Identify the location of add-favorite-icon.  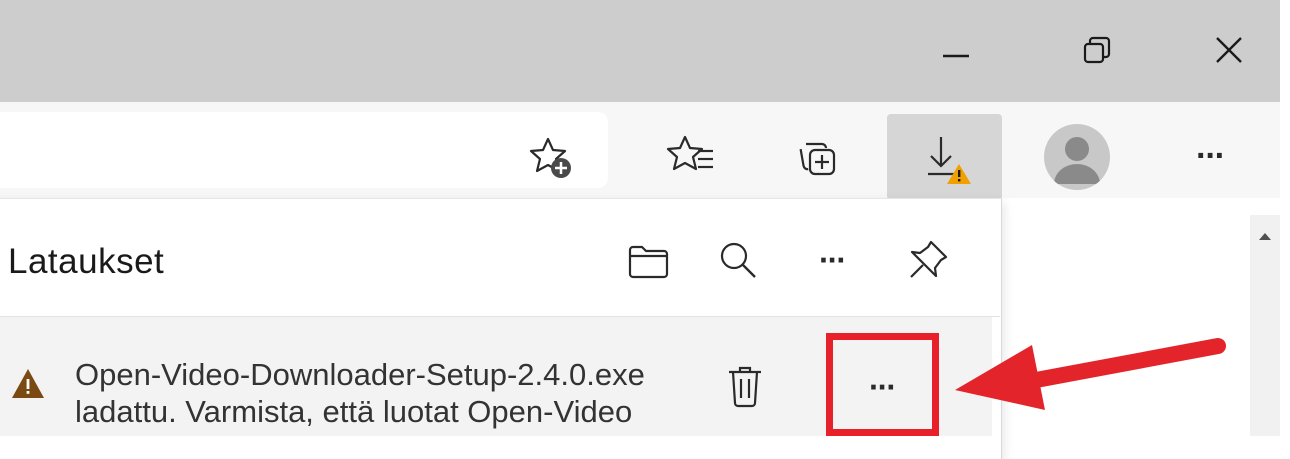
(550, 157).